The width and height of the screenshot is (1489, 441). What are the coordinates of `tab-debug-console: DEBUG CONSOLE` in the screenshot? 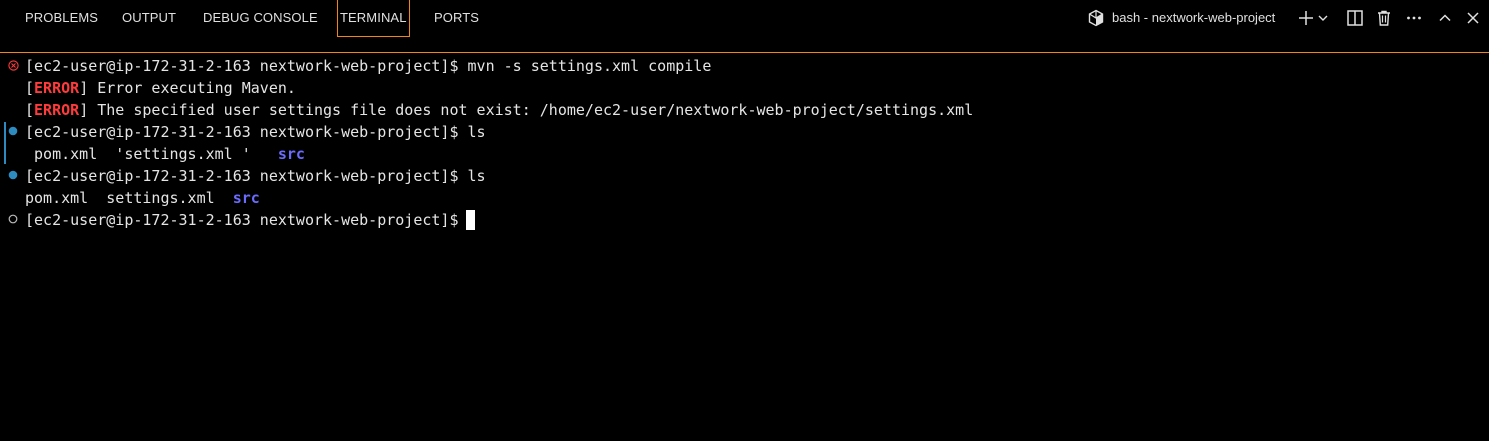 It's located at (260, 18).